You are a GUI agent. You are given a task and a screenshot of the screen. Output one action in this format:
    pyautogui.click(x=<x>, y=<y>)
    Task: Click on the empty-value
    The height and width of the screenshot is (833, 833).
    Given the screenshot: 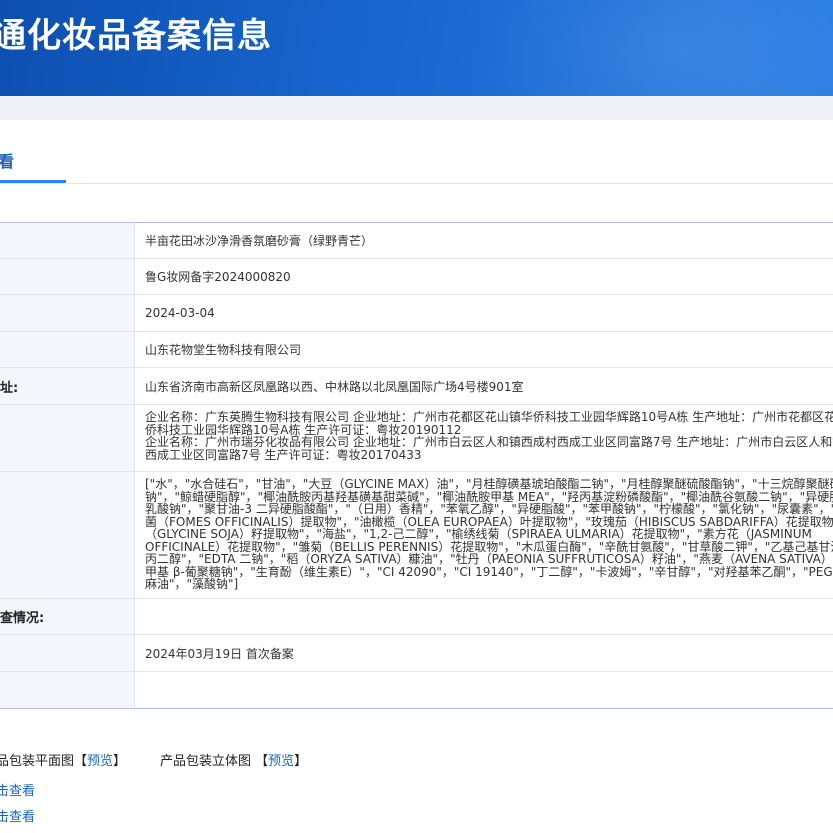 What is the action you would take?
    pyautogui.click(x=484, y=690)
    